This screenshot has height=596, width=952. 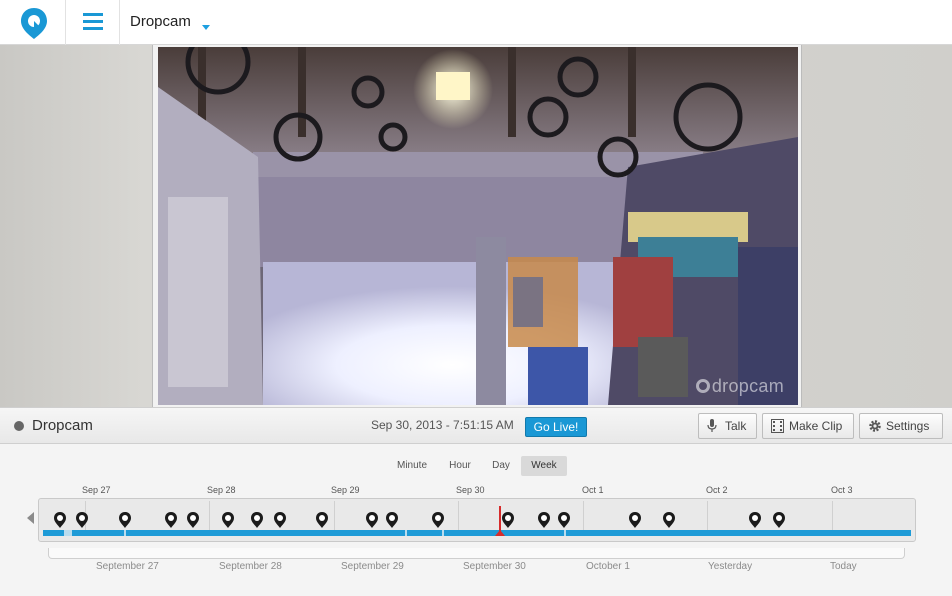 I want to click on make-clip-button-label: Make Clip, so click(x=816, y=426).